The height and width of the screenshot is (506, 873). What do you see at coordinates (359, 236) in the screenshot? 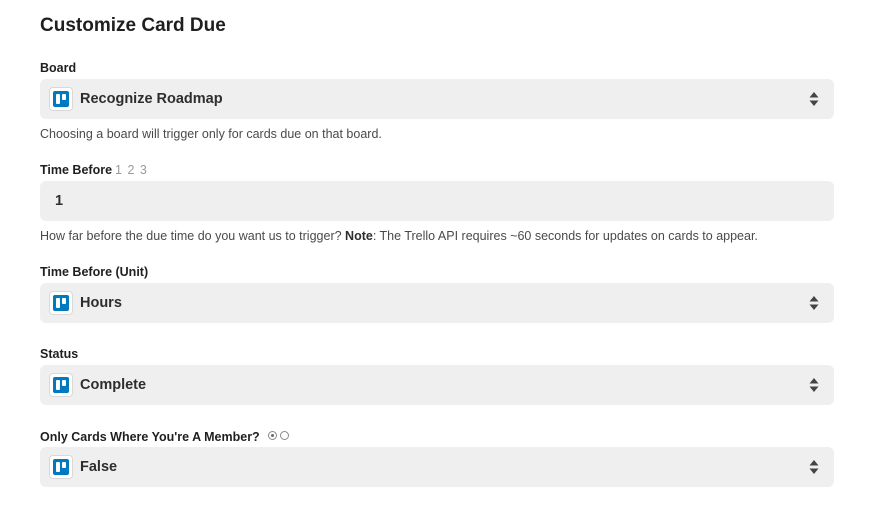
I see `time-before-help-note-label: Note` at bounding box center [359, 236].